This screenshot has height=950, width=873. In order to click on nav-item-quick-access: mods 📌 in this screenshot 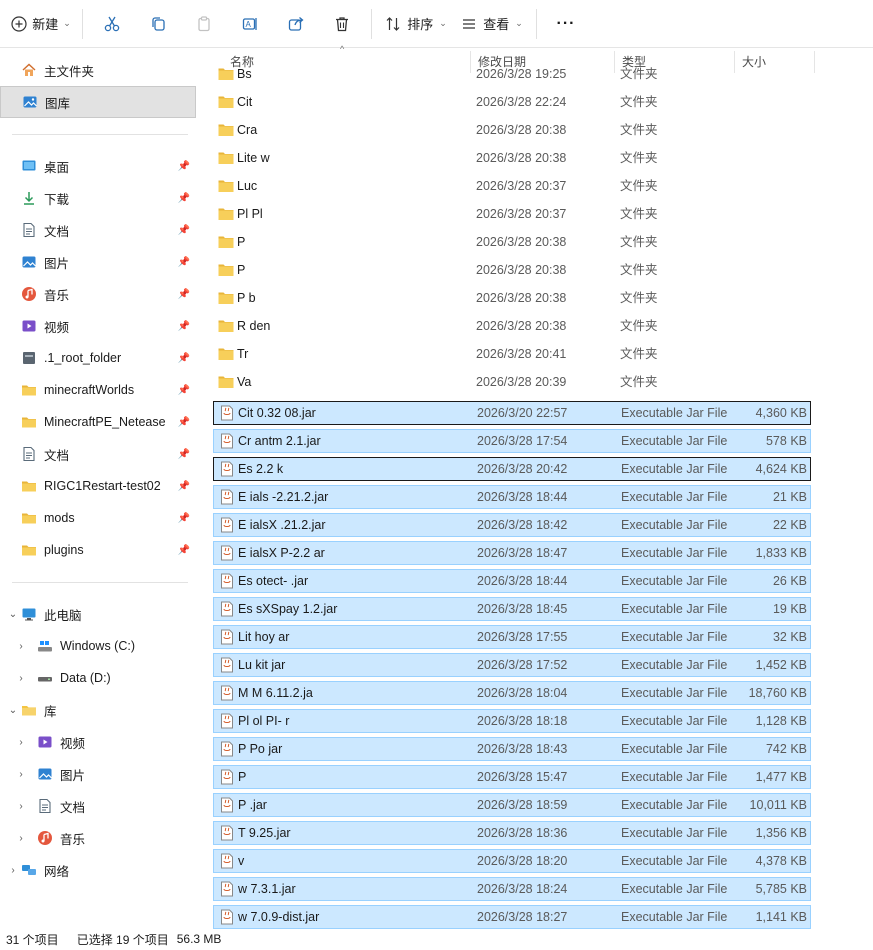, I will do `click(98, 518)`.